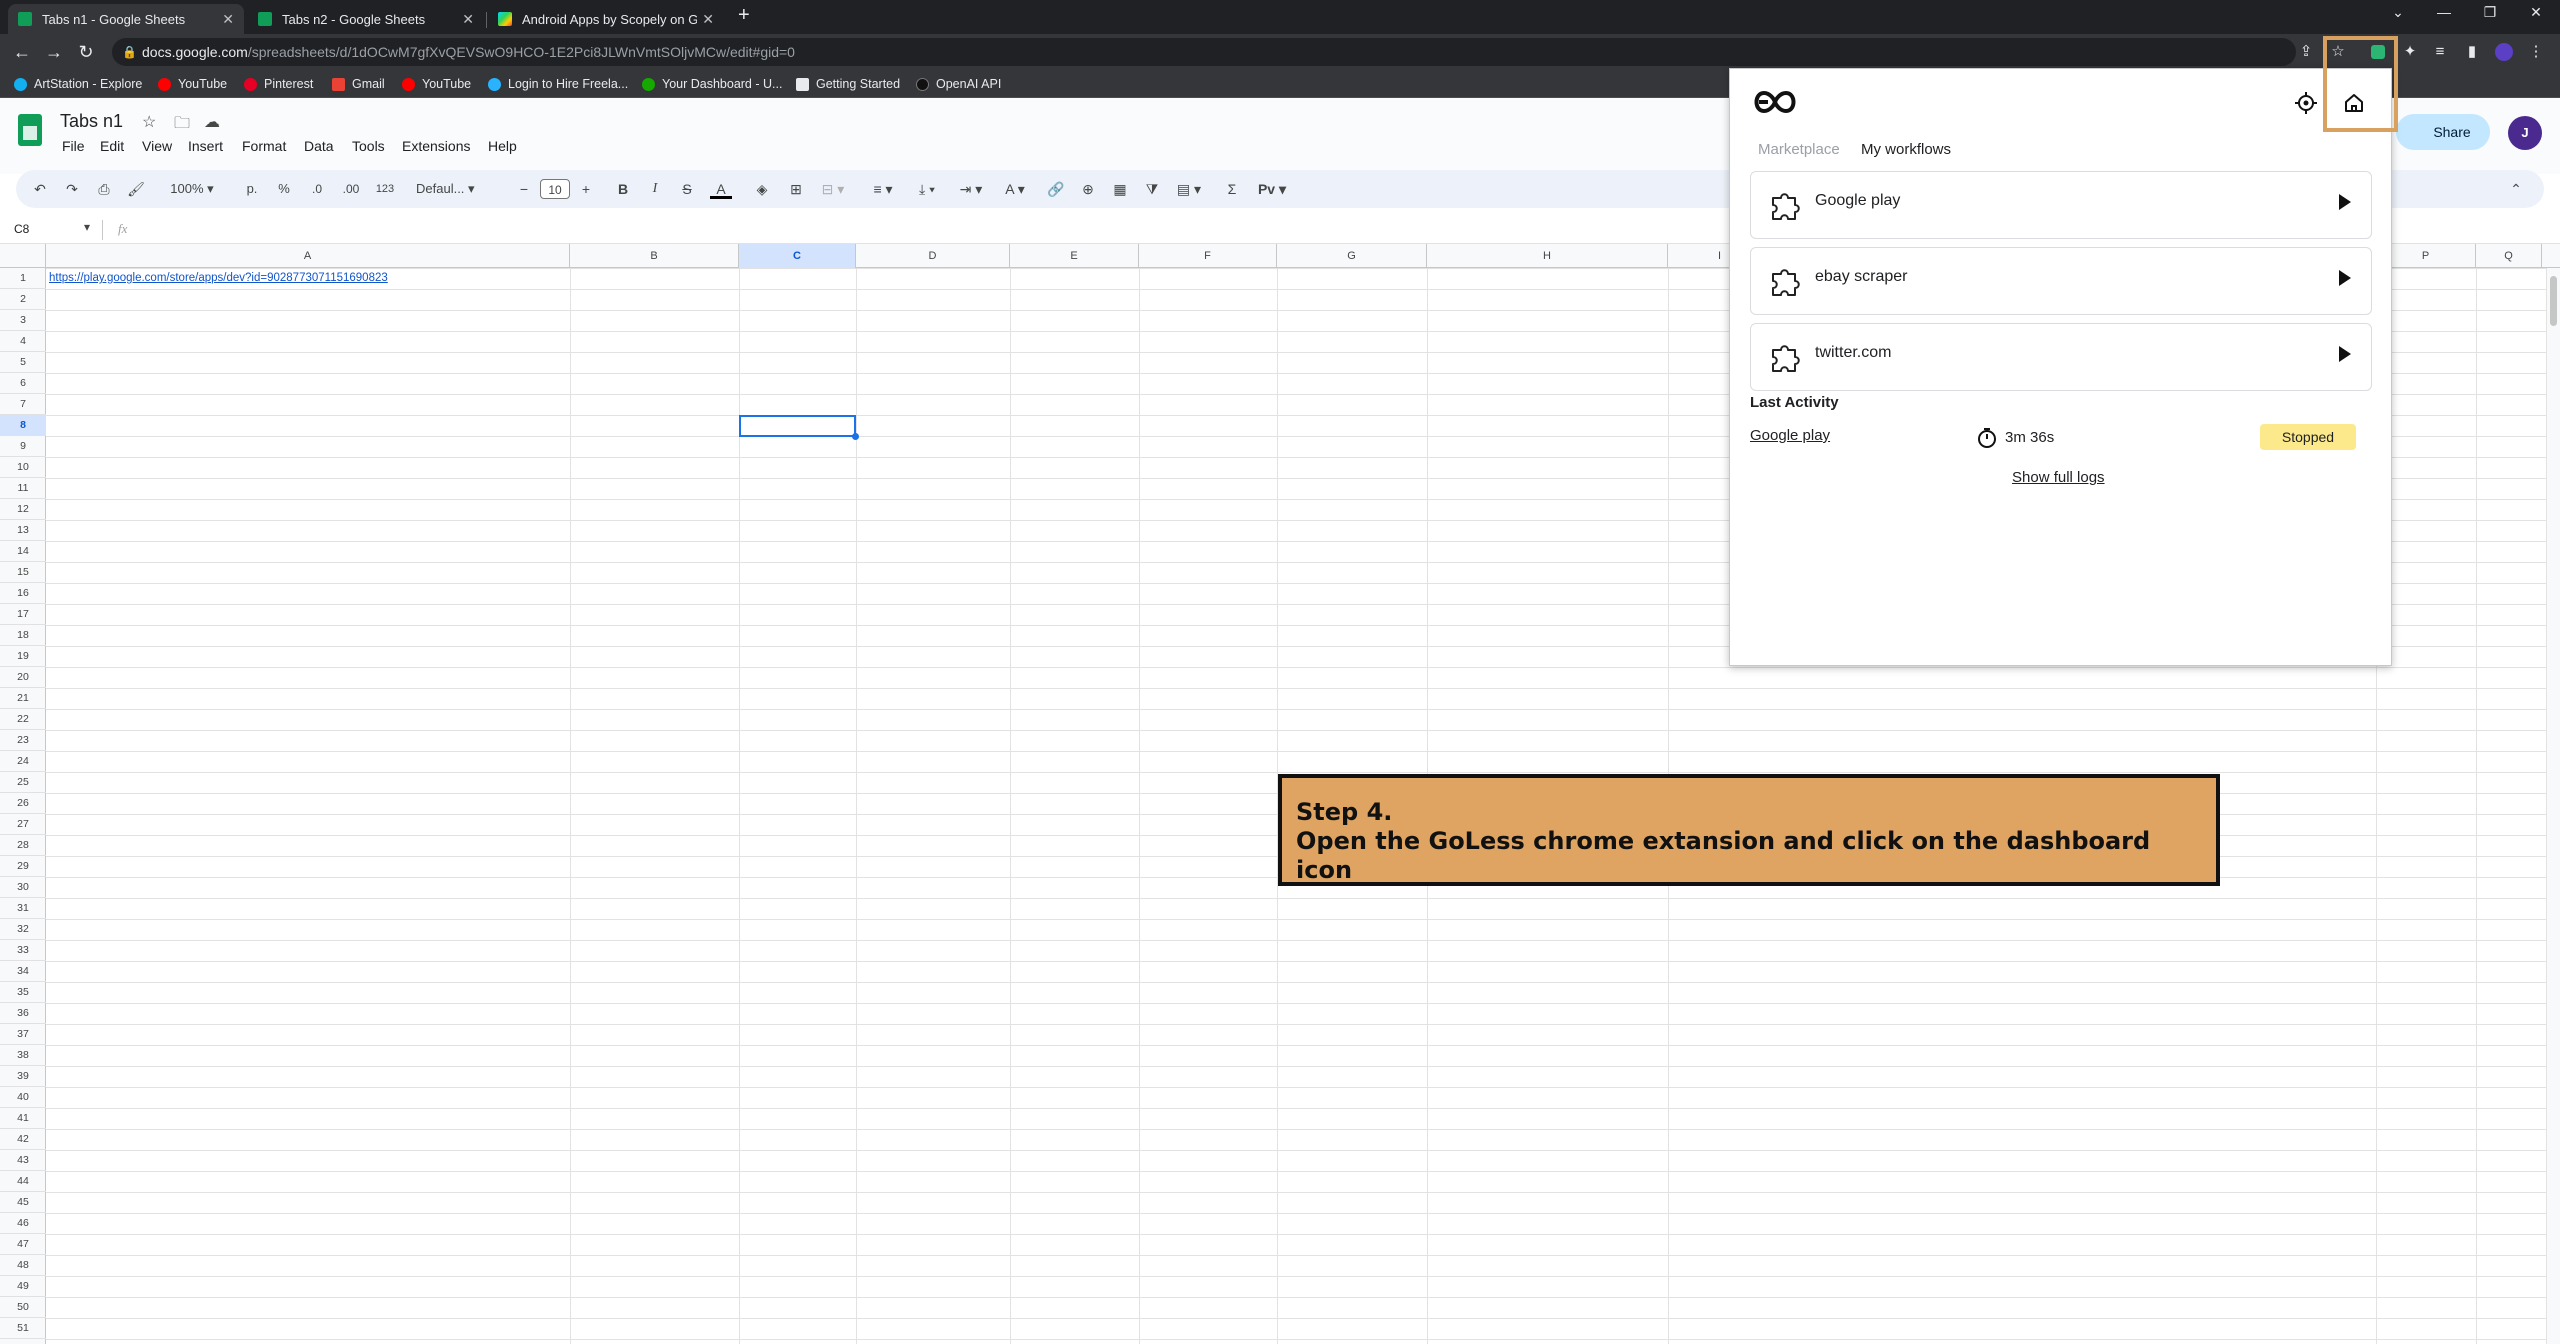  What do you see at coordinates (23, 950) in the screenshot?
I see `row-header: 33` at bounding box center [23, 950].